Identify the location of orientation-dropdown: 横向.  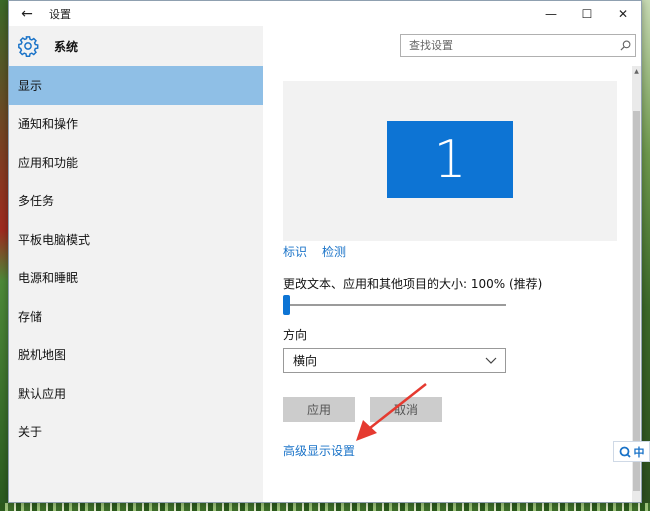
(394, 360).